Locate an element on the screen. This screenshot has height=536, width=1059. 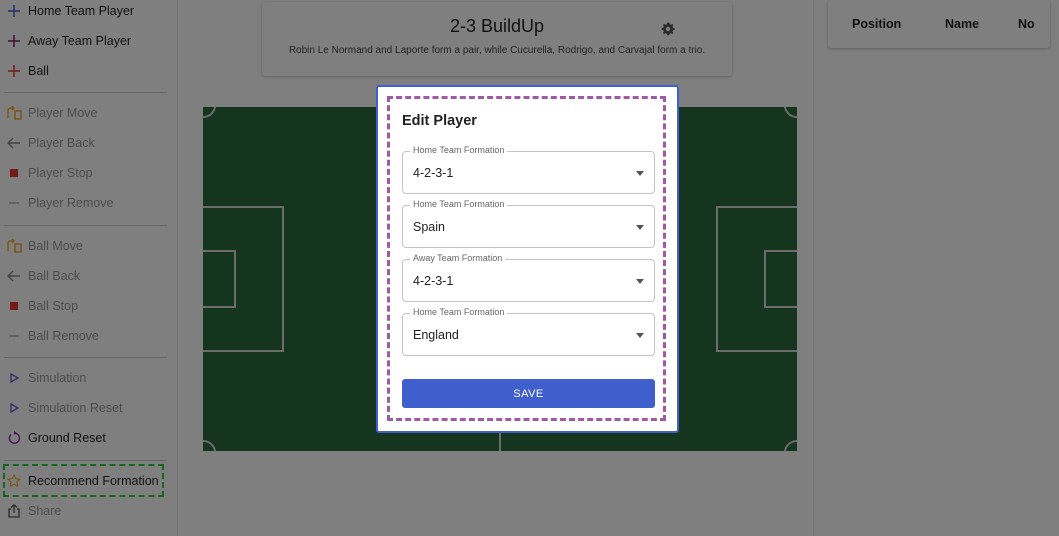
field-value: Spain is located at coordinates (429, 227).